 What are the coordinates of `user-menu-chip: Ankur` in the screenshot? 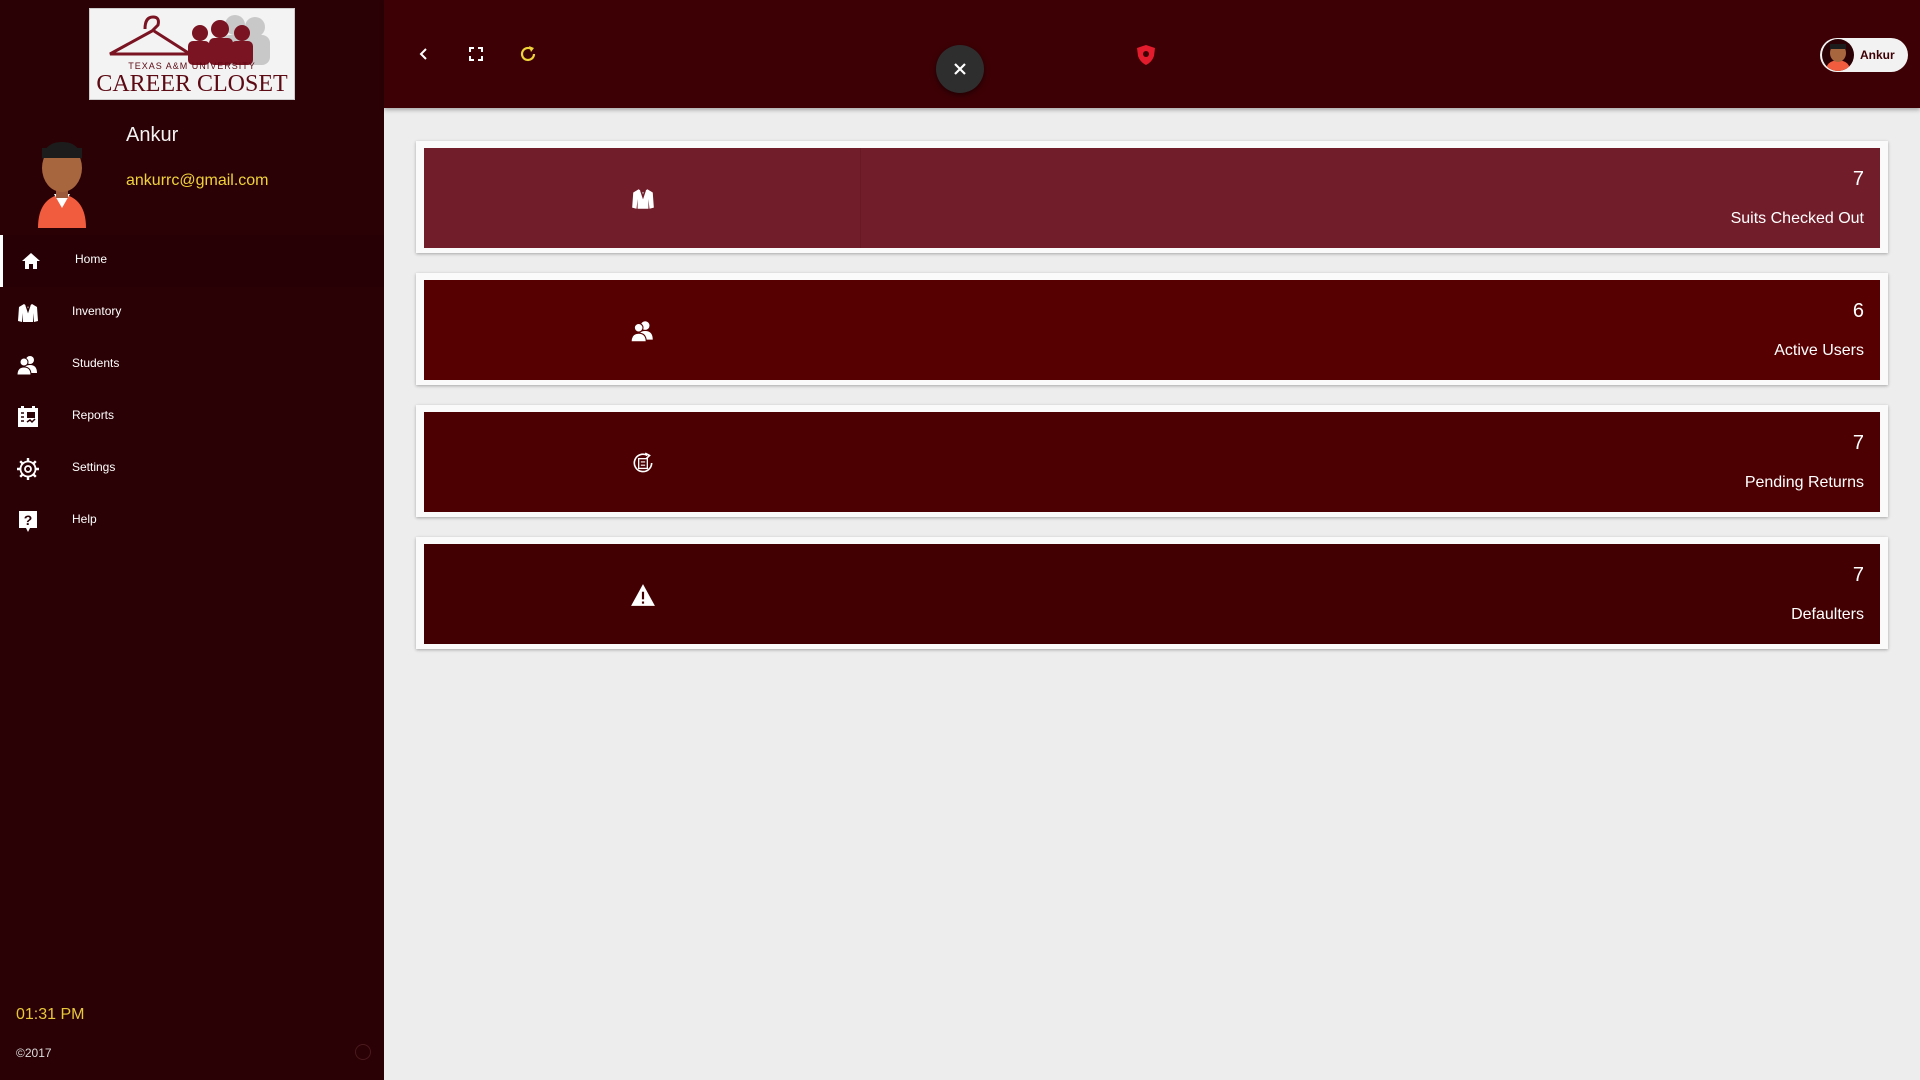 It's located at (1864, 55).